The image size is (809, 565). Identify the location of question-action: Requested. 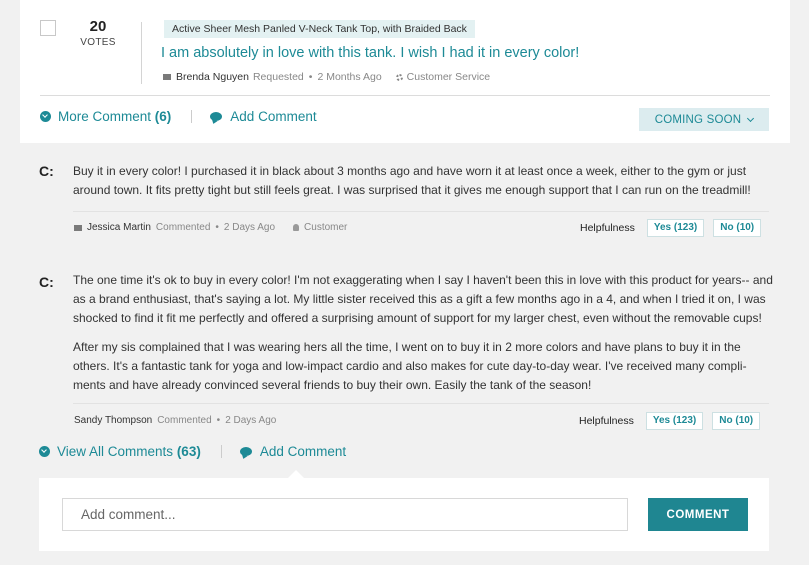
(278, 77).